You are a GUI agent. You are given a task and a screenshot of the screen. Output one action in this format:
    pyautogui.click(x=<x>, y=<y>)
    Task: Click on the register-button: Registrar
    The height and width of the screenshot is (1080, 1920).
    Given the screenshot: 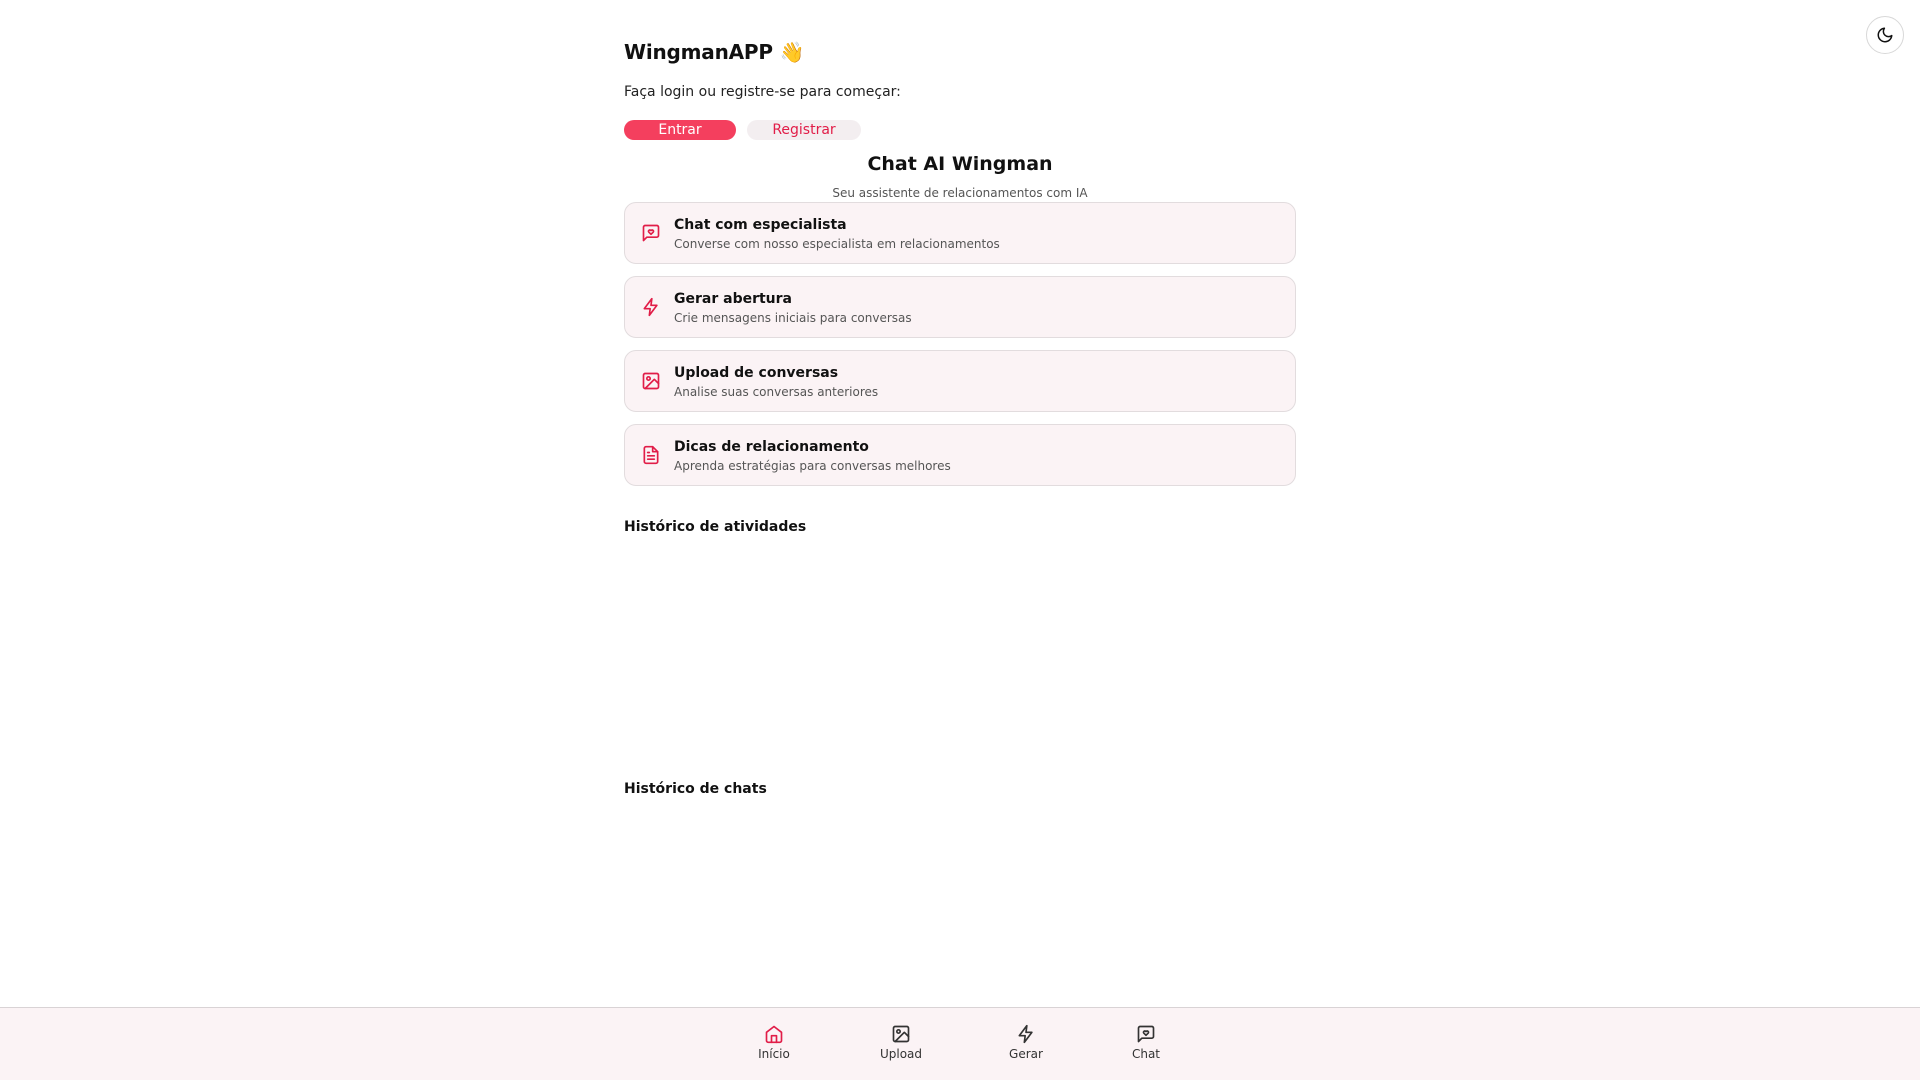 What is the action you would take?
    pyautogui.click(x=804, y=130)
    